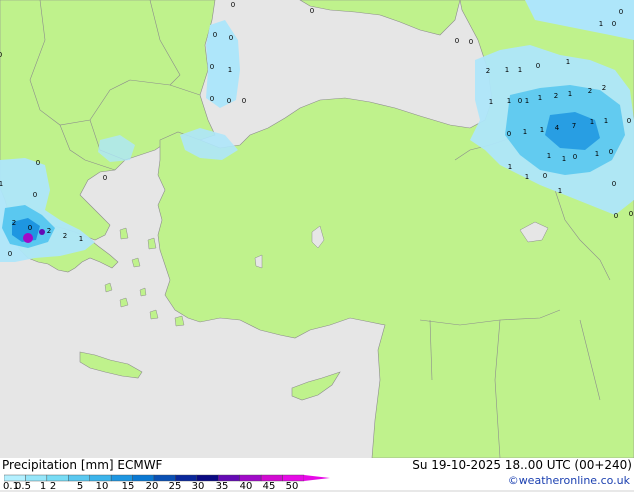  I want to click on legend-tick-label: 2, so click(53, 486).